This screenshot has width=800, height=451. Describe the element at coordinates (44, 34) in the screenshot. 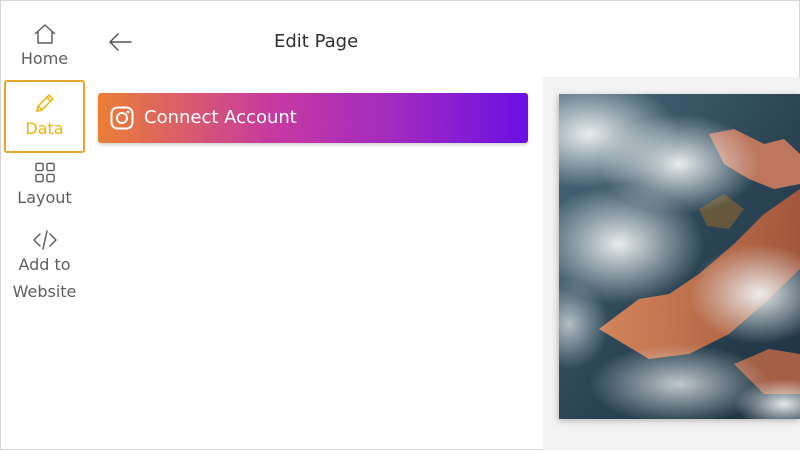

I see `home-icon` at that location.